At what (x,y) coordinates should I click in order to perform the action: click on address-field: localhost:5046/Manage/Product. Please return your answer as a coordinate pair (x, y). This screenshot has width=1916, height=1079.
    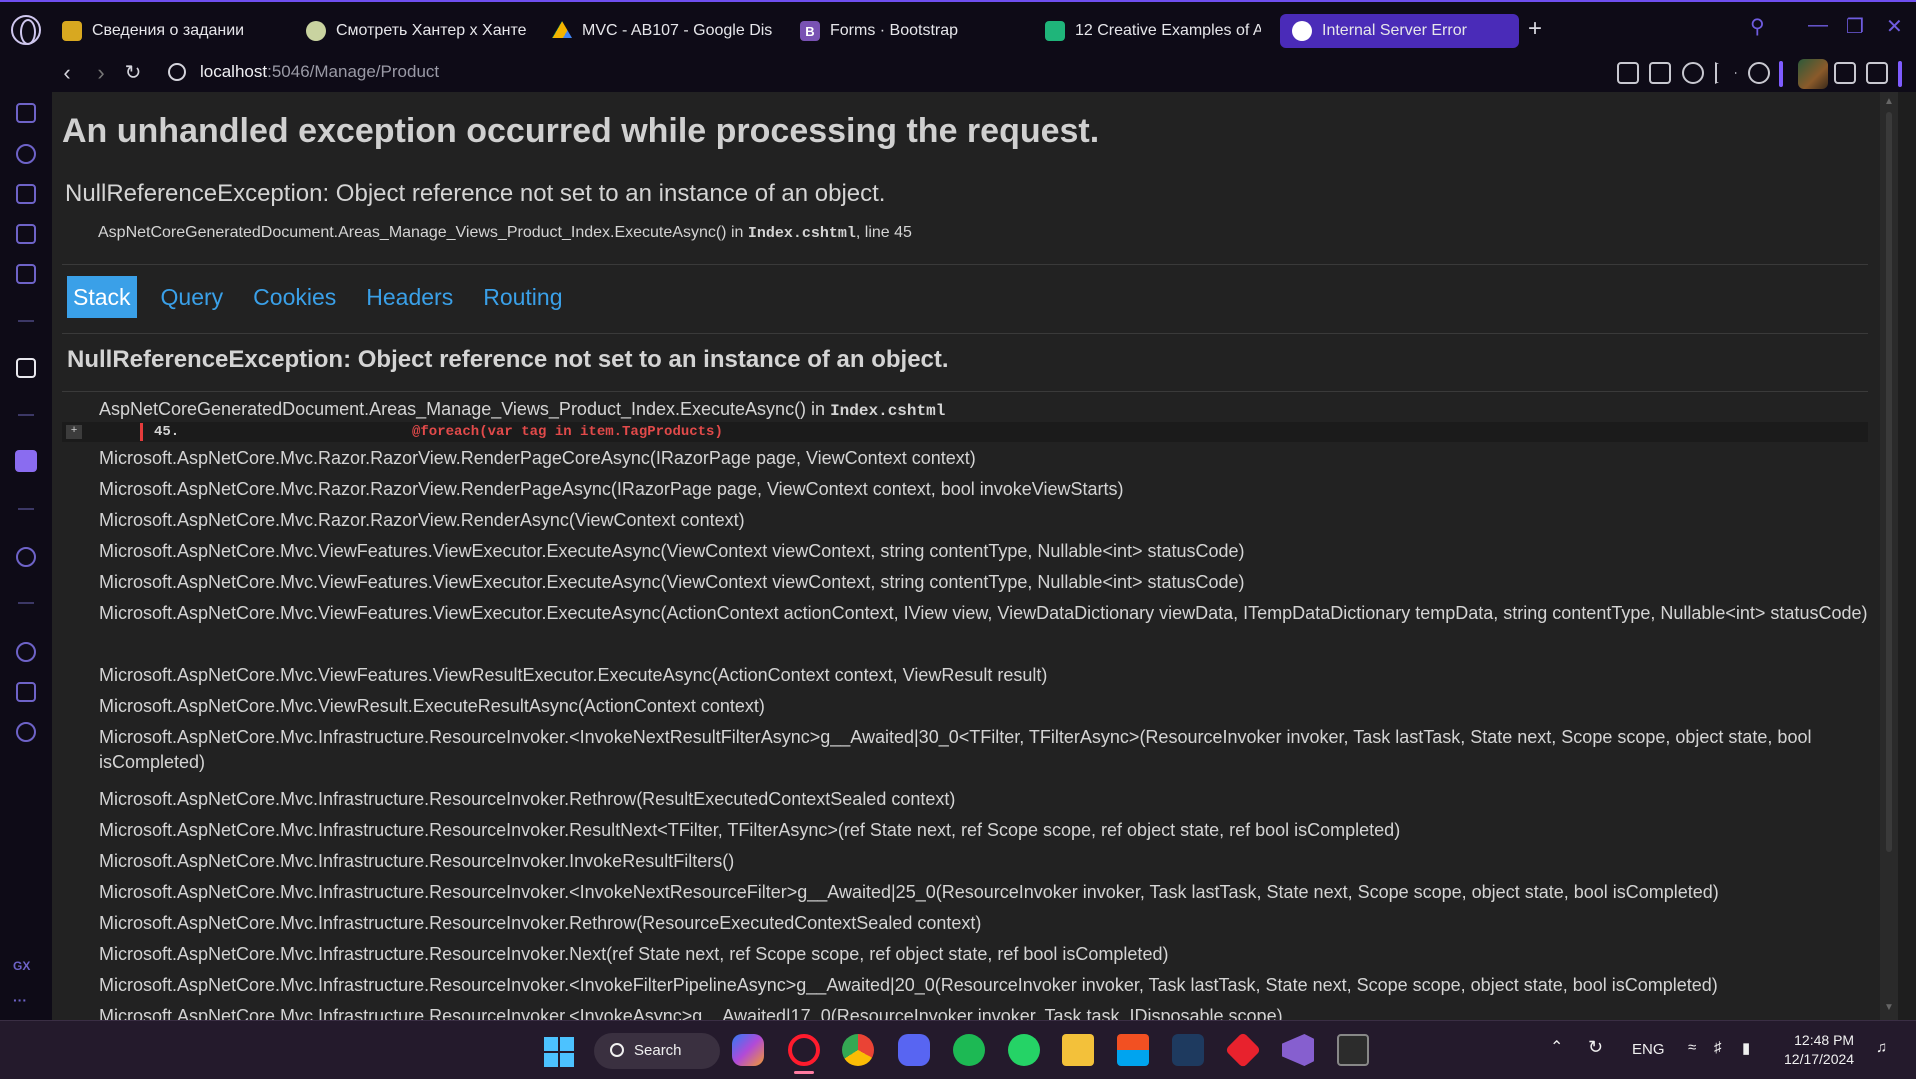
    Looking at the image, I should click on (319, 72).